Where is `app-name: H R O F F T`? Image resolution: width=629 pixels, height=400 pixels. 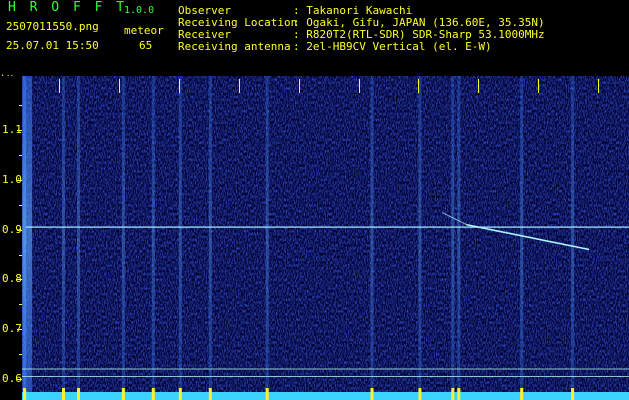 app-name: H R O F F T is located at coordinates (68, 7).